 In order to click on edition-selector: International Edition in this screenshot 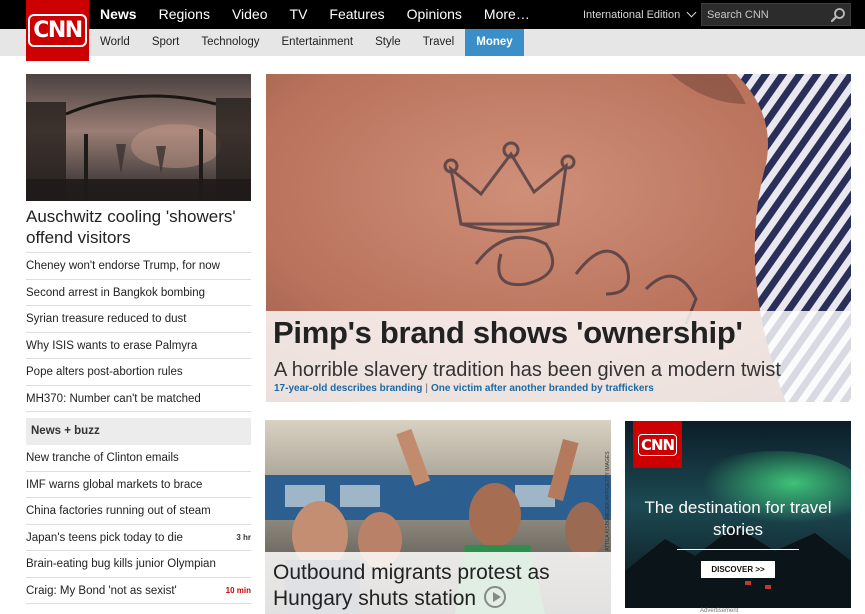, I will do `click(640, 14)`.